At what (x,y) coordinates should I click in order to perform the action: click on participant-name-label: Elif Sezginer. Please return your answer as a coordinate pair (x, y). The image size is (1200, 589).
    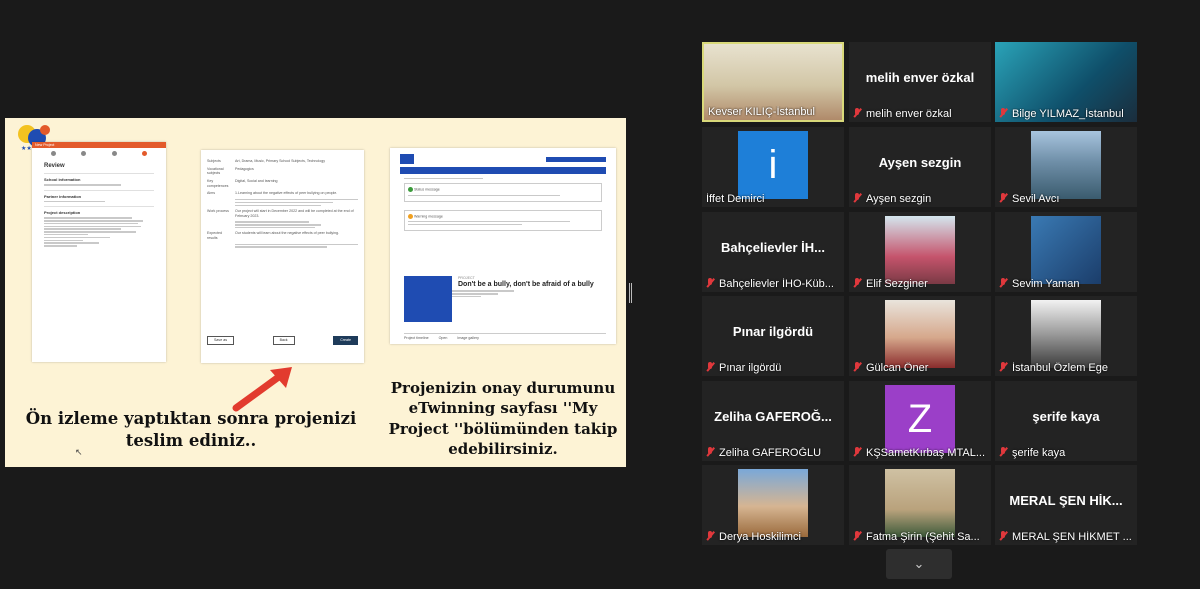
    Looking at the image, I should click on (920, 284).